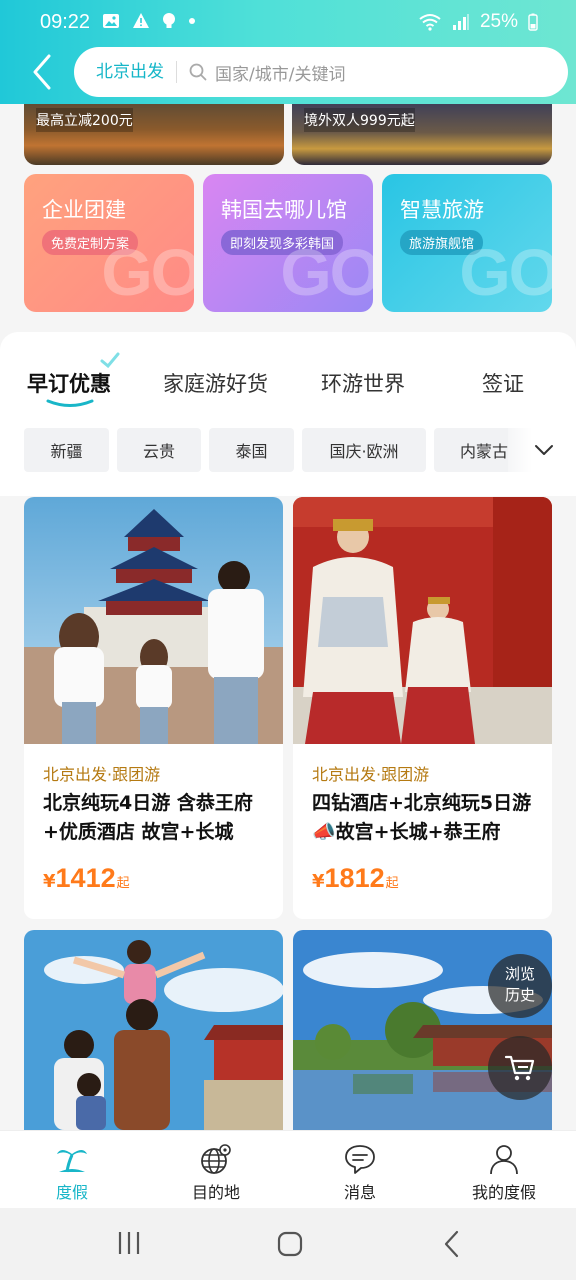 The image size is (576, 1280). I want to click on tab-check-icon, so click(110, 360).